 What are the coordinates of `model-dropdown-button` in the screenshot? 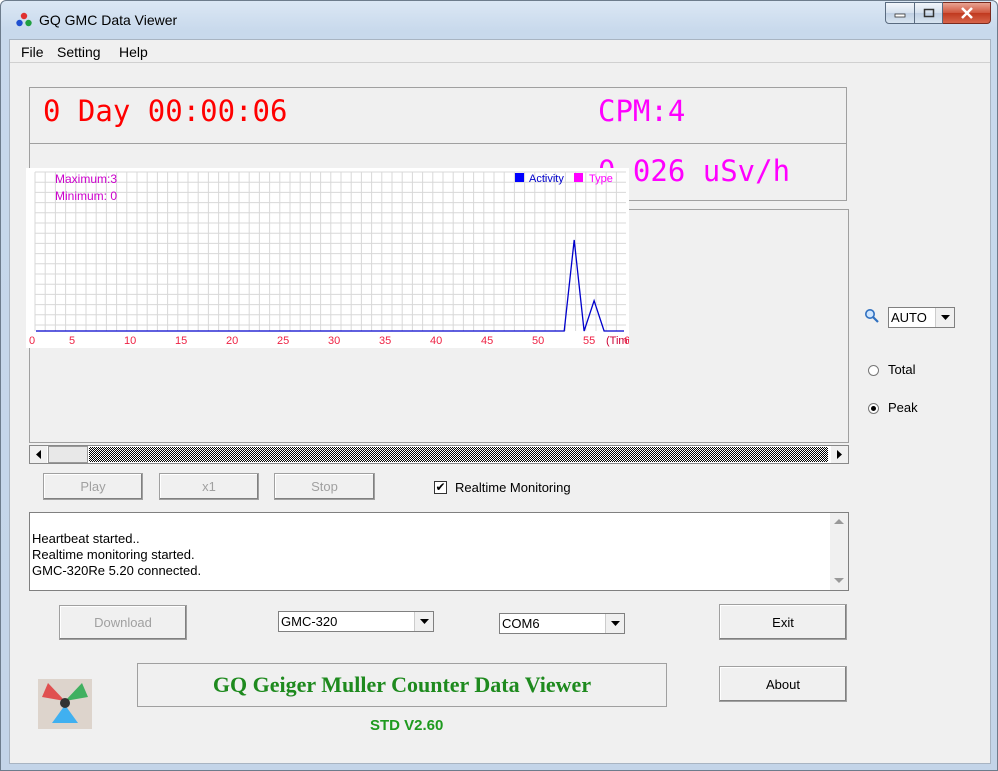 It's located at (423, 621).